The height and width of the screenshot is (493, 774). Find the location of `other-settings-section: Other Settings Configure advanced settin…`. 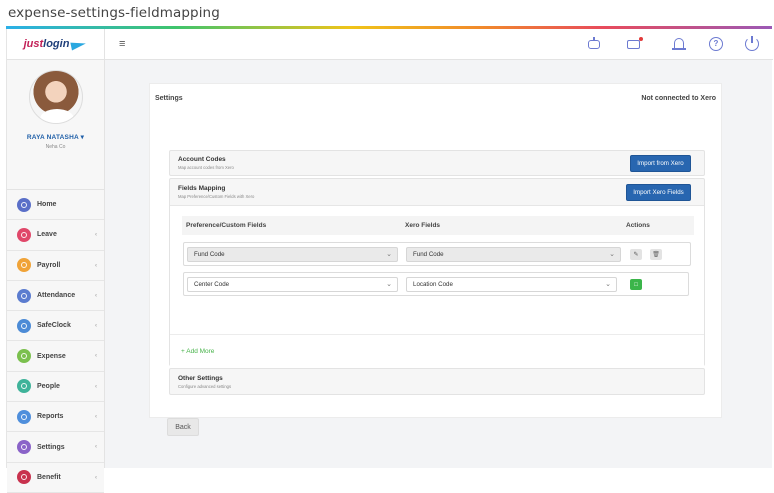

other-settings-section: Other Settings Configure advanced settin… is located at coordinates (437, 381).